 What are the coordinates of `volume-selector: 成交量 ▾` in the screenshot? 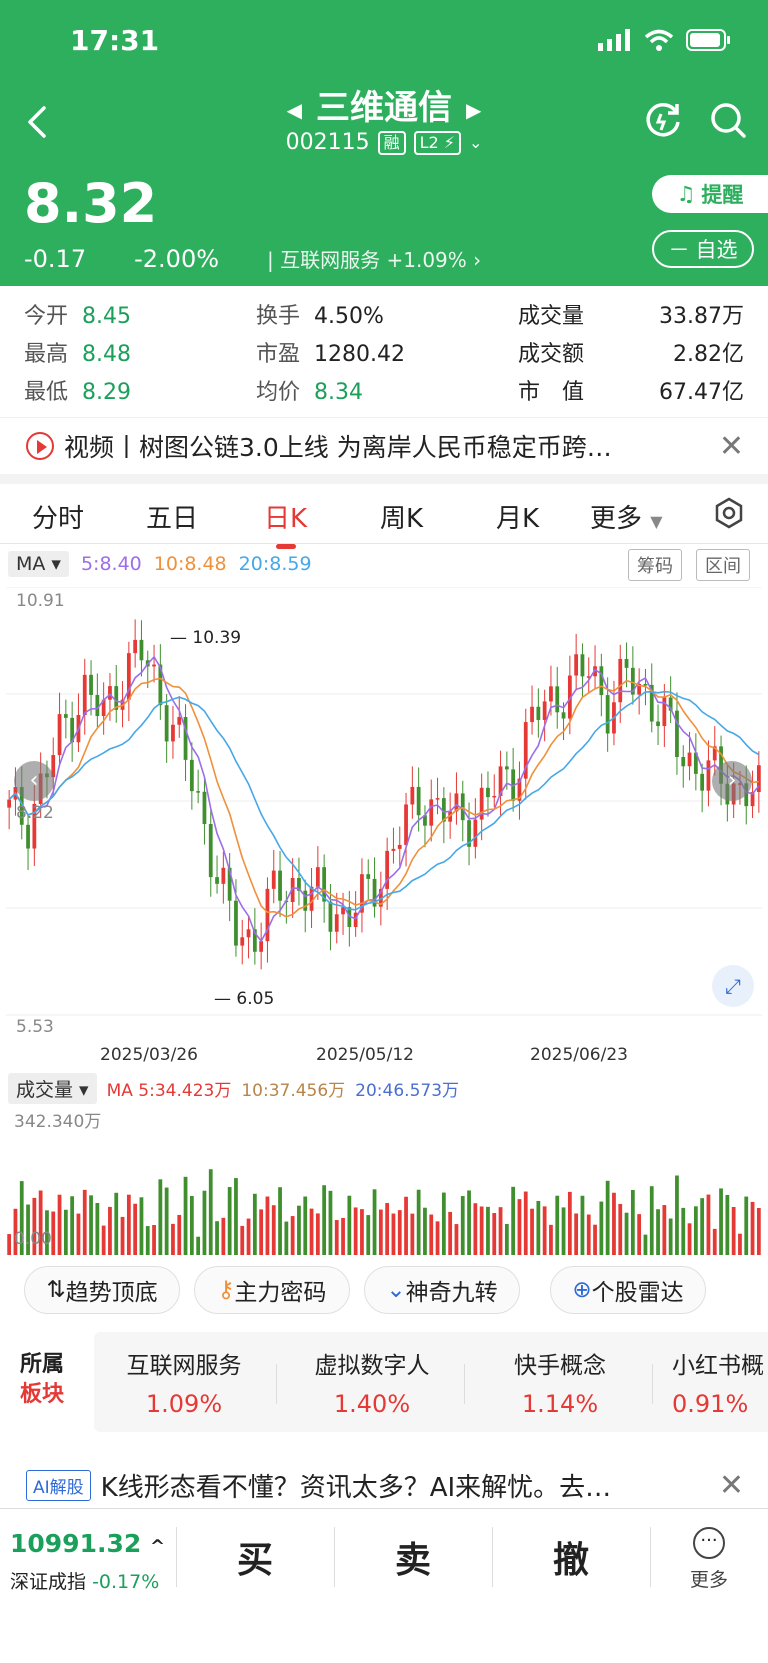 It's located at (52, 1088).